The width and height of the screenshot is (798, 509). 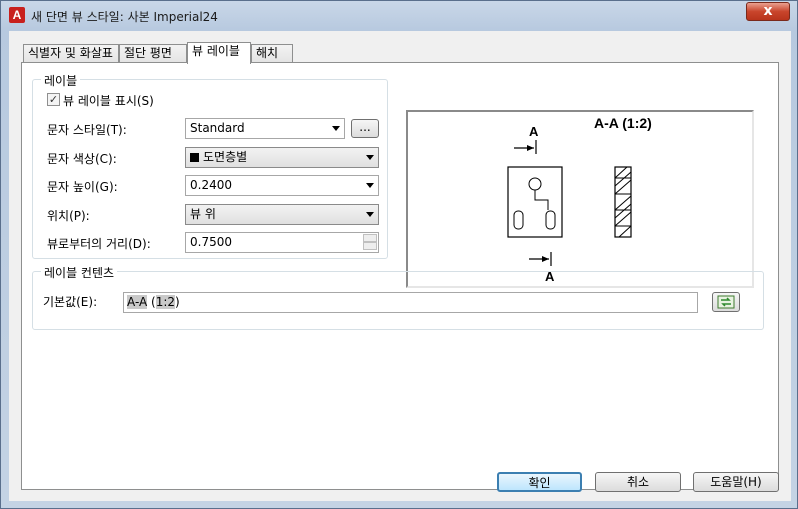 I want to click on tab-identifiers-arrows: 식별자 및 화살표, so click(x=71, y=53).